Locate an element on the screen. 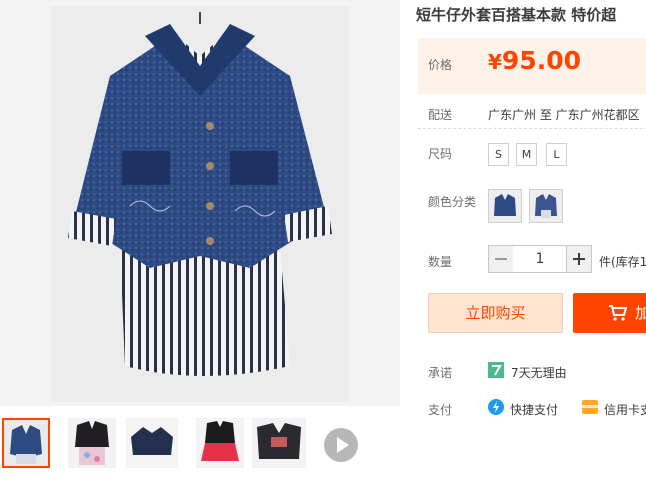  lightning-icon is located at coordinates (496, 407).